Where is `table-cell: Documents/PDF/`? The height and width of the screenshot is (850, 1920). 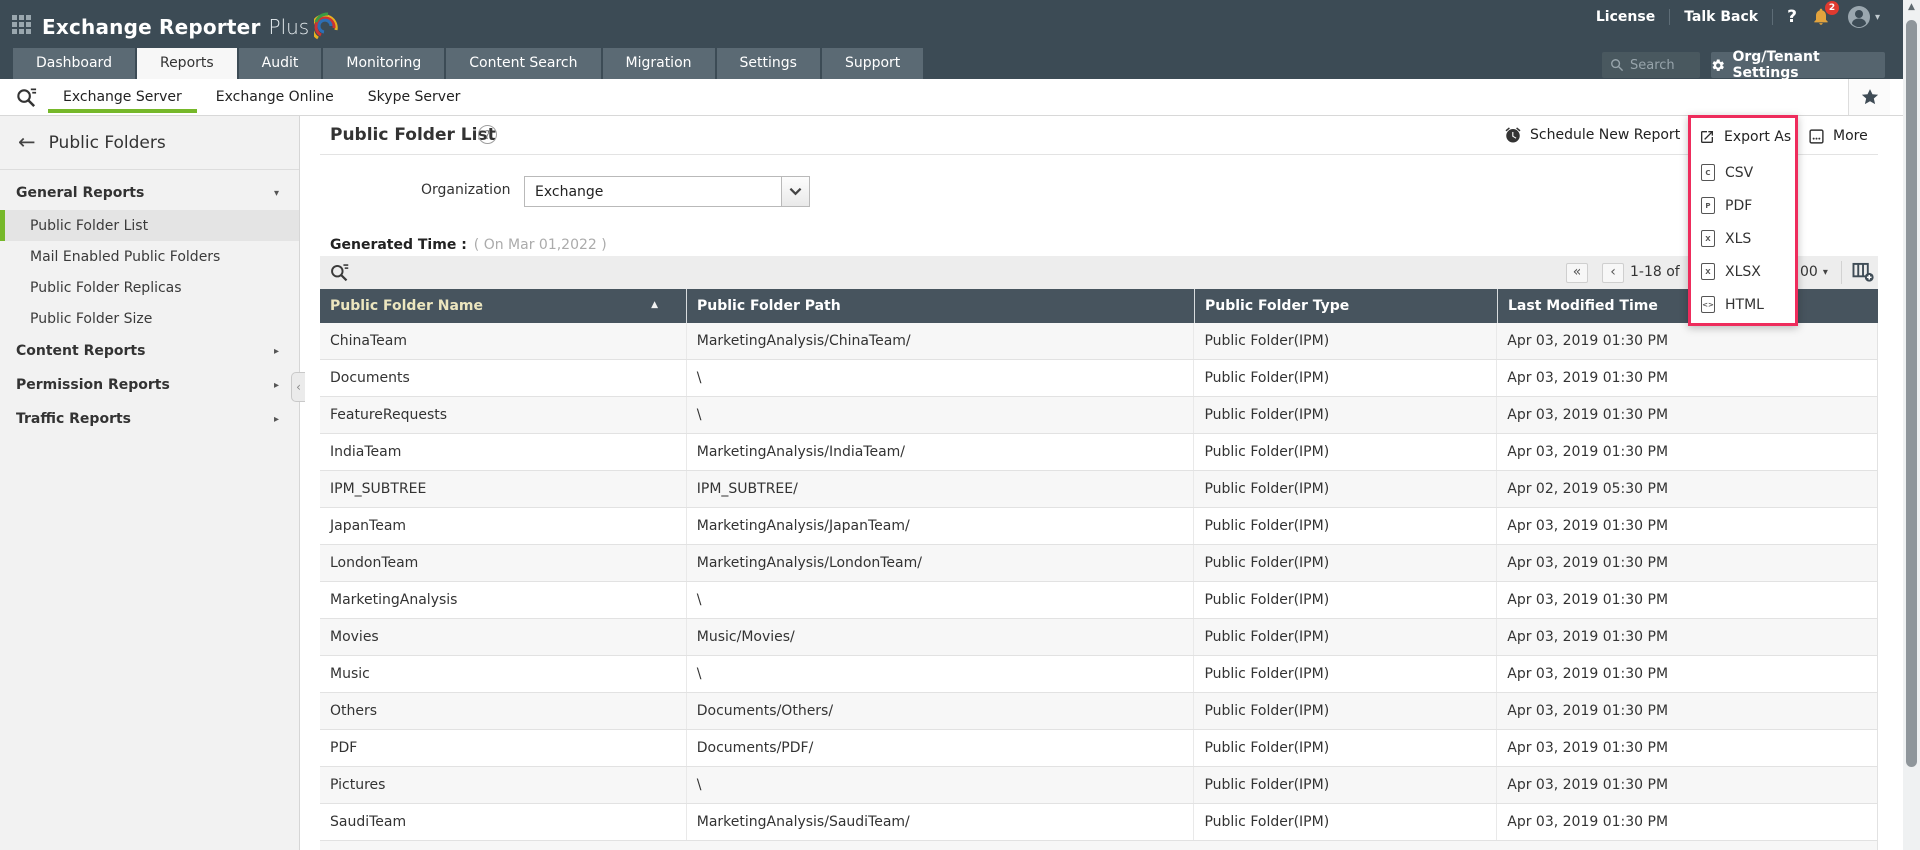 table-cell: Documents/PDF/ is located at coordinates (941, 748).